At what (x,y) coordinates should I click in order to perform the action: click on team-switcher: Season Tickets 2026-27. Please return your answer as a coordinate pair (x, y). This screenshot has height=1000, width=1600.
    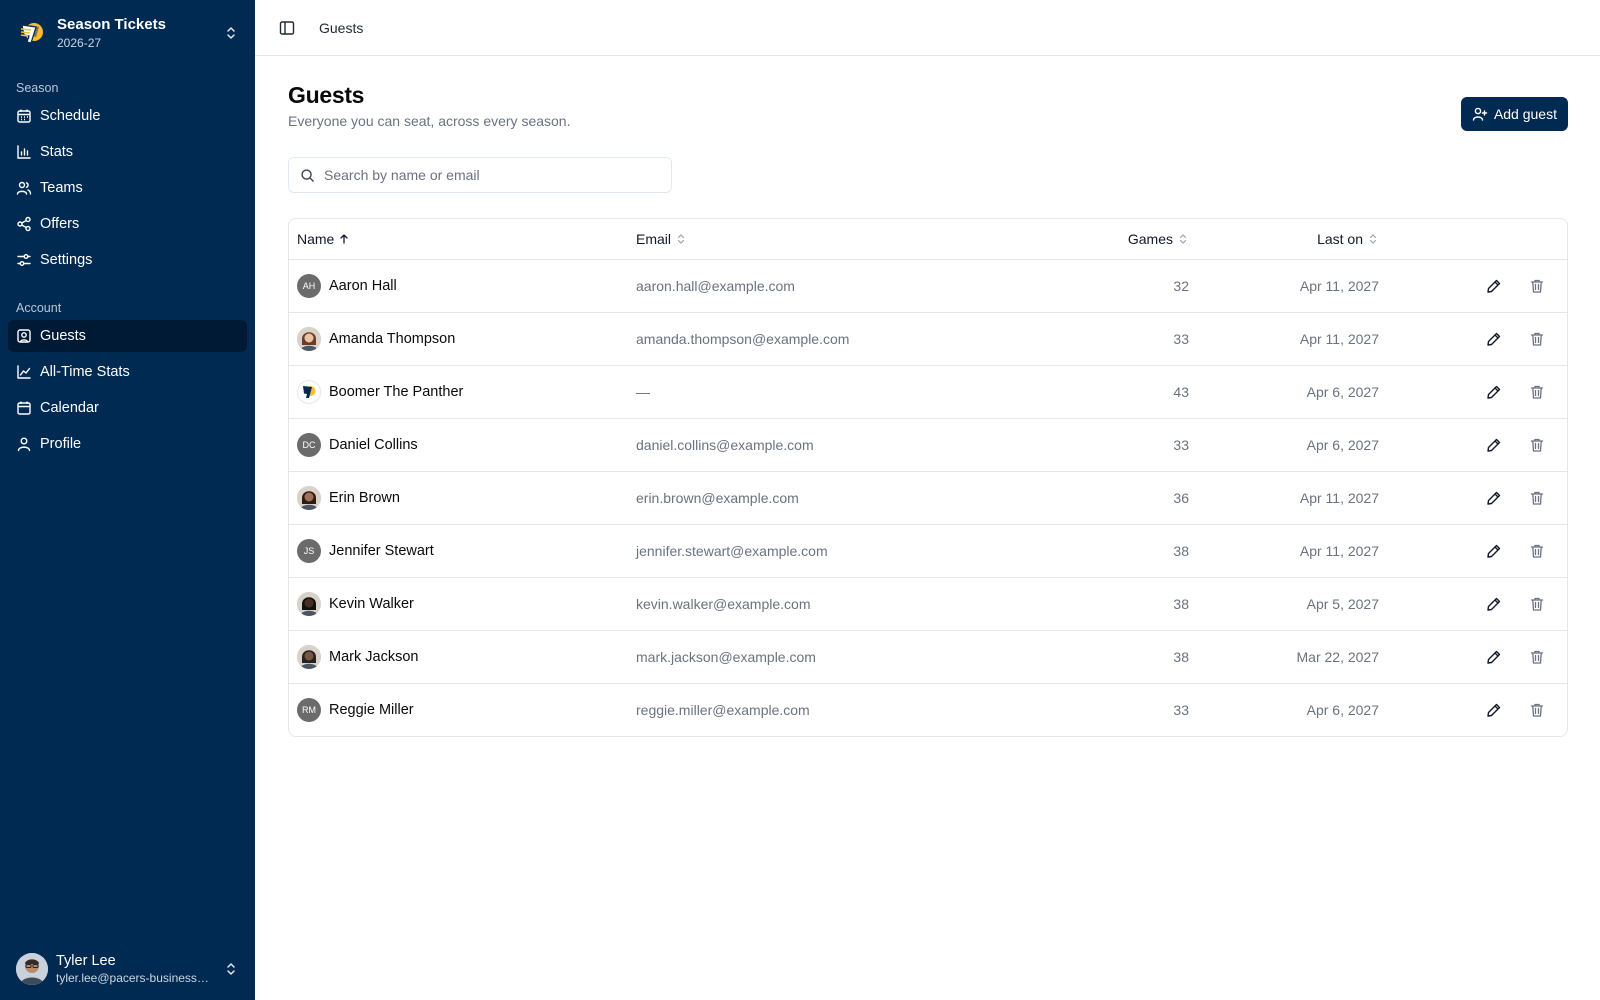
    Looking at the image, I should click on (127, 33).